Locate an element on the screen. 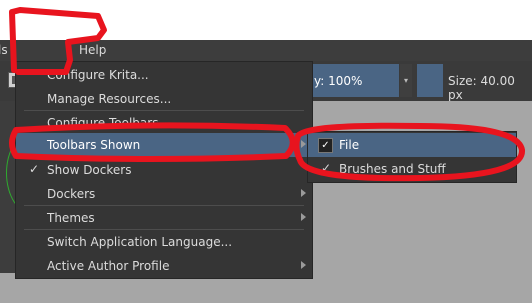 Image resolution: width=532 pixels, height=303 pixels. size-text: Size: 40.00 px is located at coordinates (481, 88).